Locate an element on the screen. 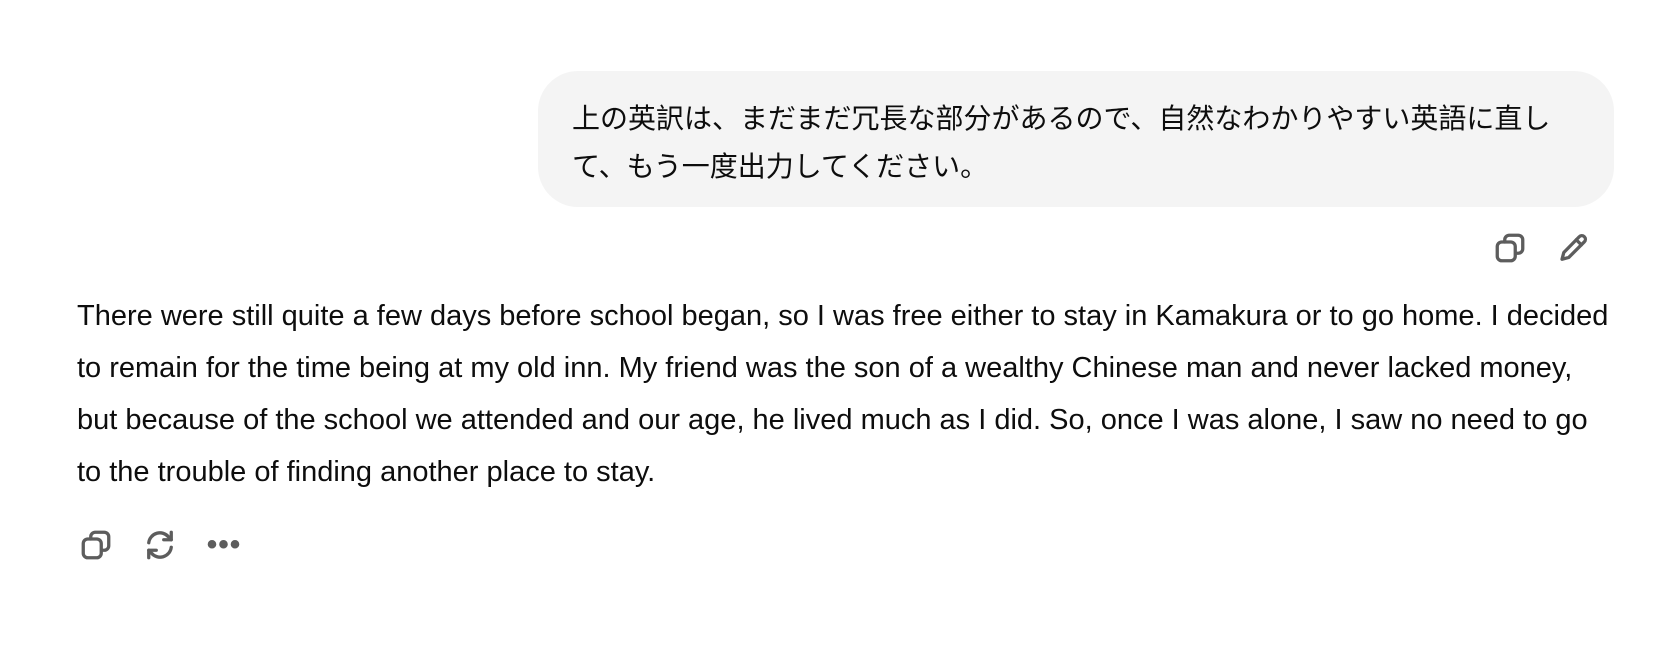 Image resolution: width=1656 pixels, height=668 pixels. ellipsis-icon: ••• is located at coordinates (224, 544).